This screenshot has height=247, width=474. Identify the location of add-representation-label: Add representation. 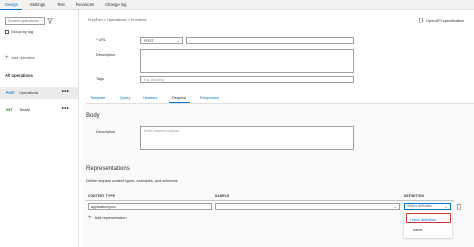
(110, 218).